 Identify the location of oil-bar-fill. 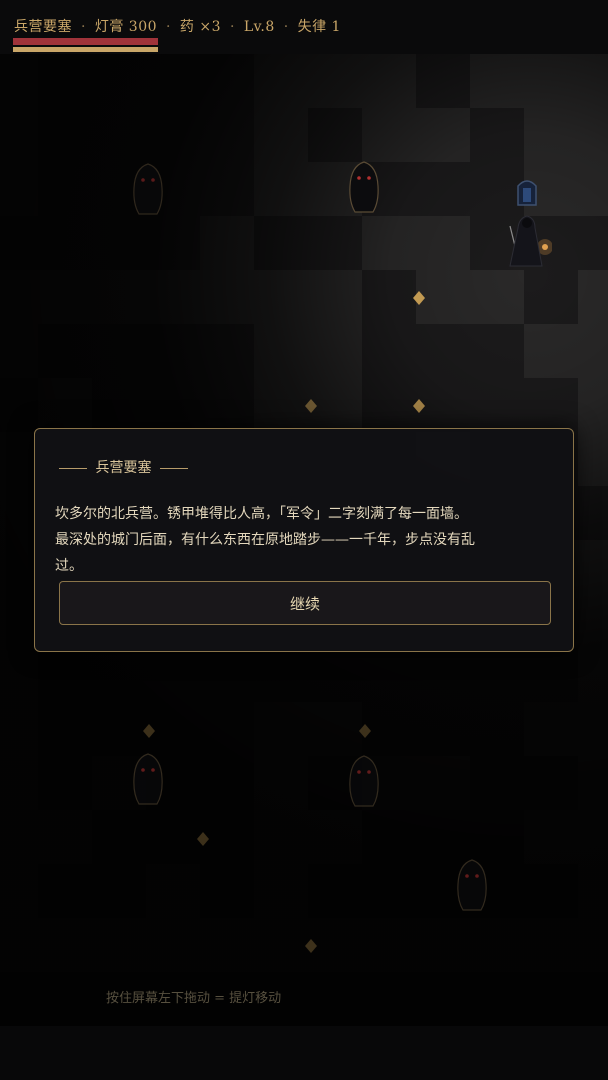
(85, 49).